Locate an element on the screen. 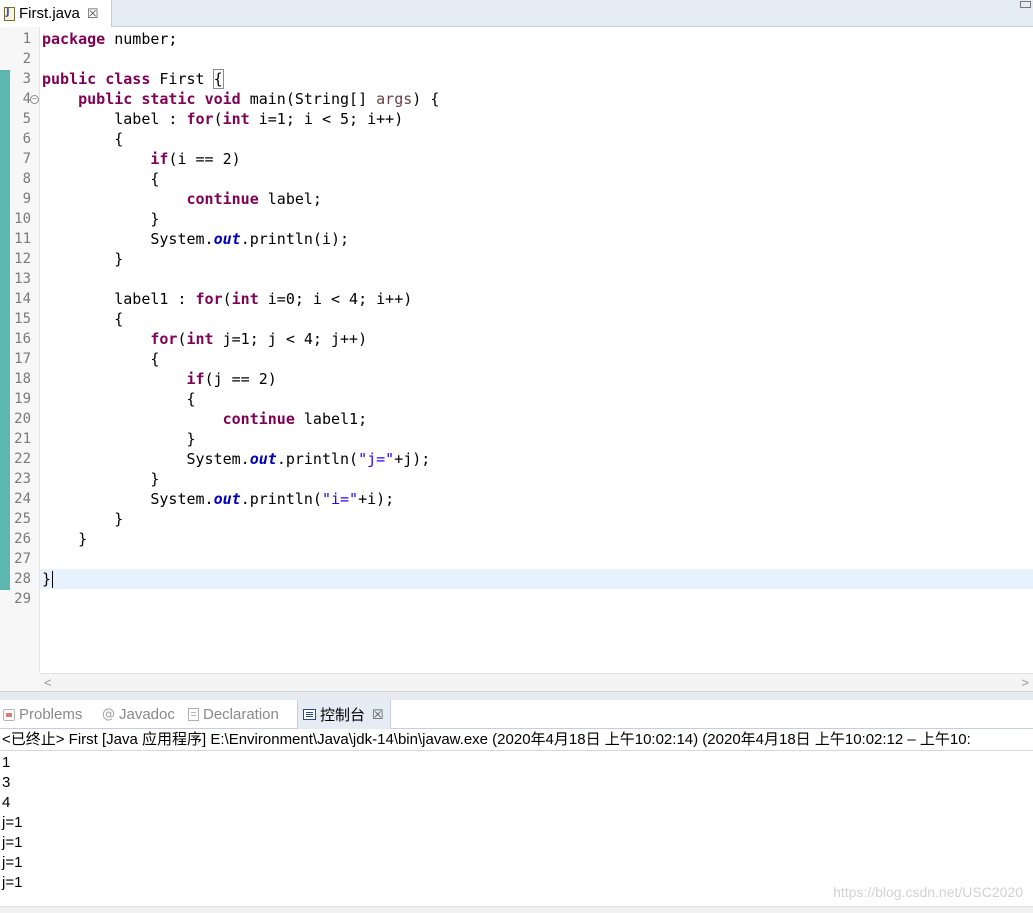  code-token: ) { is located at coordinates (426, 99).